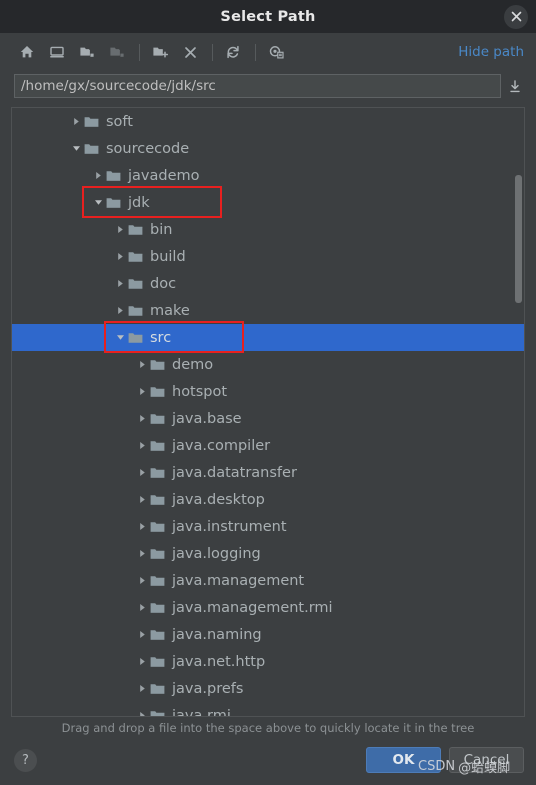 The height and width of the screenshot is (785, 536). What do you see at coordinates (229, 526) in the screenshot?
I see `tree-row-label: java.instrument` at bounding box center [229, 526].